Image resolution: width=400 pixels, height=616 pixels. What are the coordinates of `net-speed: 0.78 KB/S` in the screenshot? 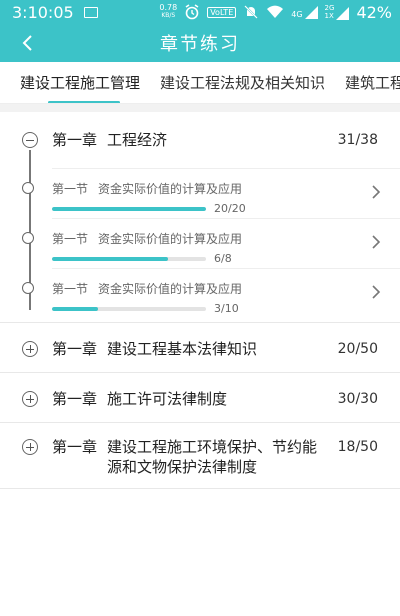 It's located at (168, 12).